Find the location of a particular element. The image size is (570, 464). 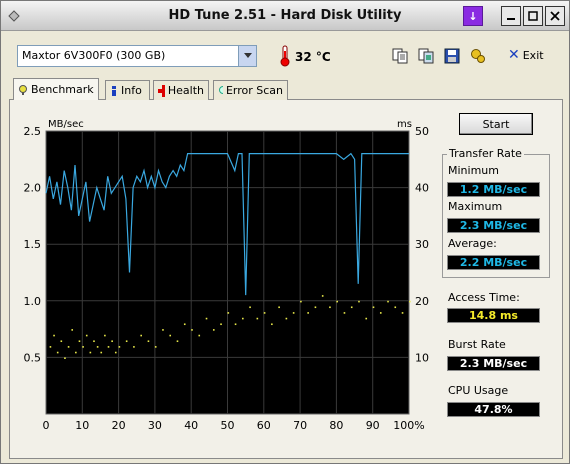

tab-benchmark: Benchmark is located at coordinates (56, 89).